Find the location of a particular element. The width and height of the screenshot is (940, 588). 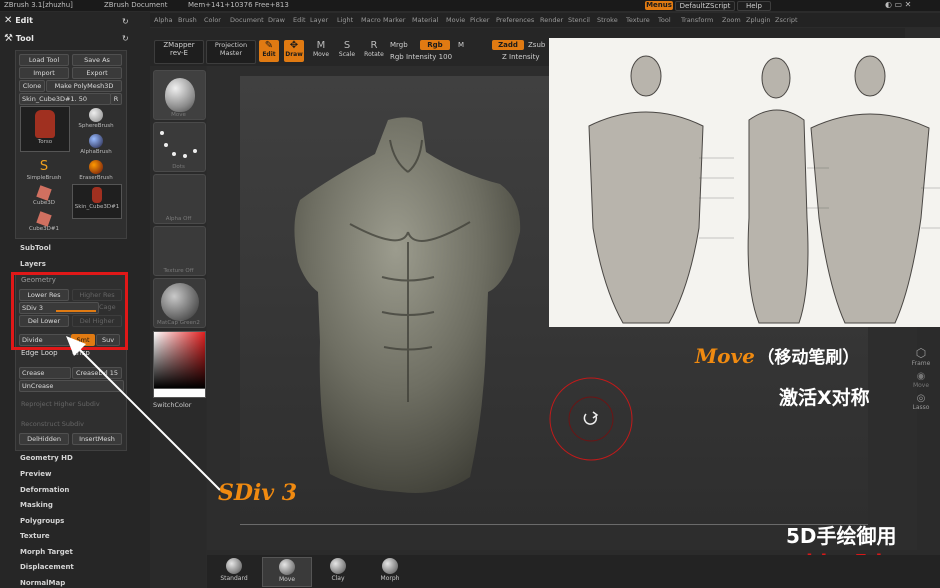

export-button: Export is located at coordinates (97, 73).